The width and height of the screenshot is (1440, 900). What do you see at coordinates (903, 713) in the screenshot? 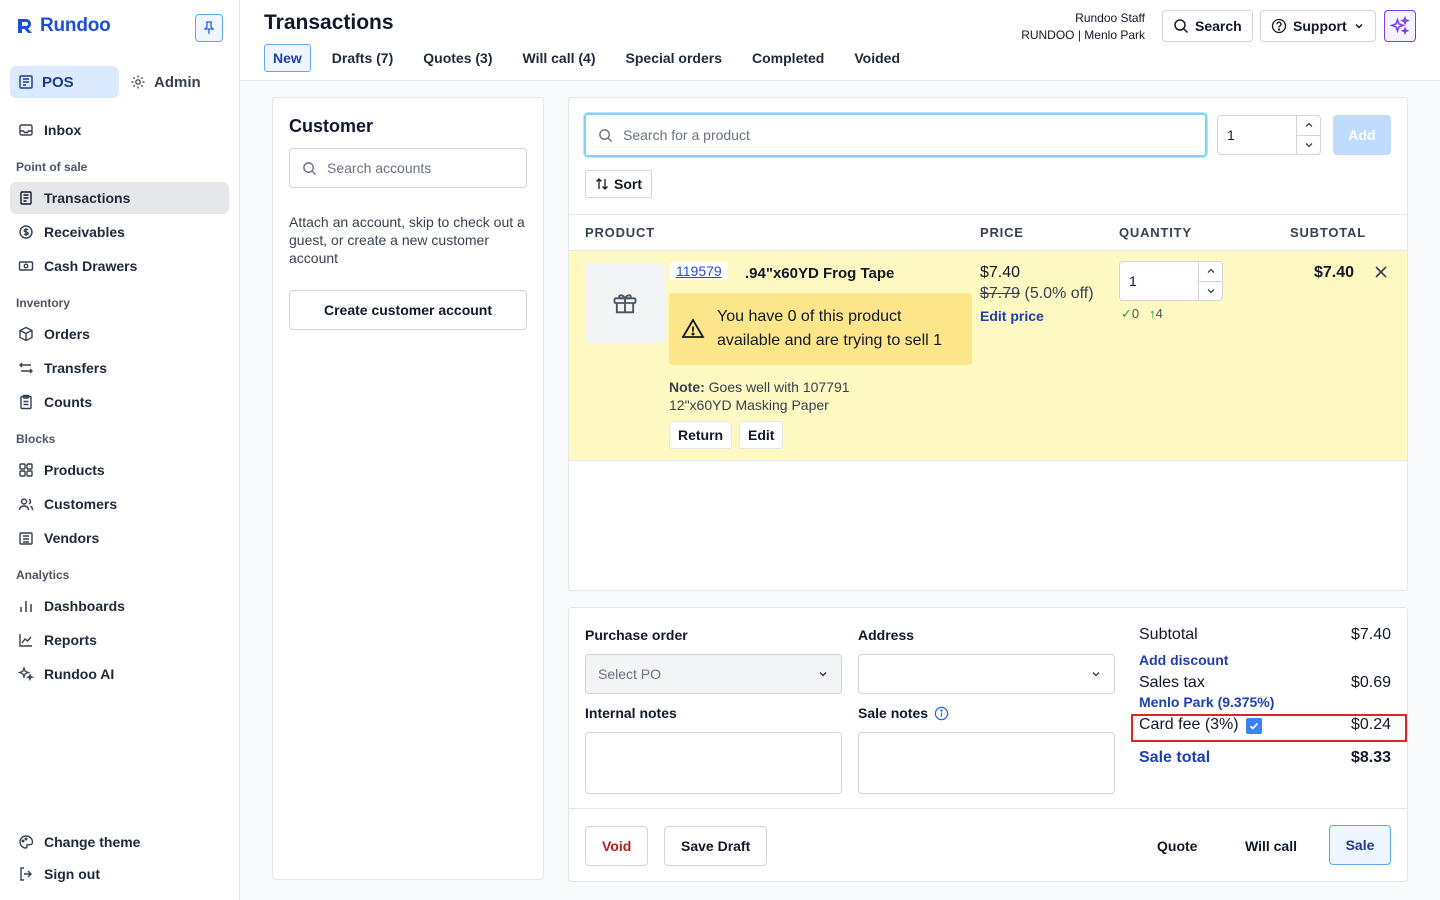
I see `sale-notes-label-row: Sale notes` at bounding box center [903, 713].